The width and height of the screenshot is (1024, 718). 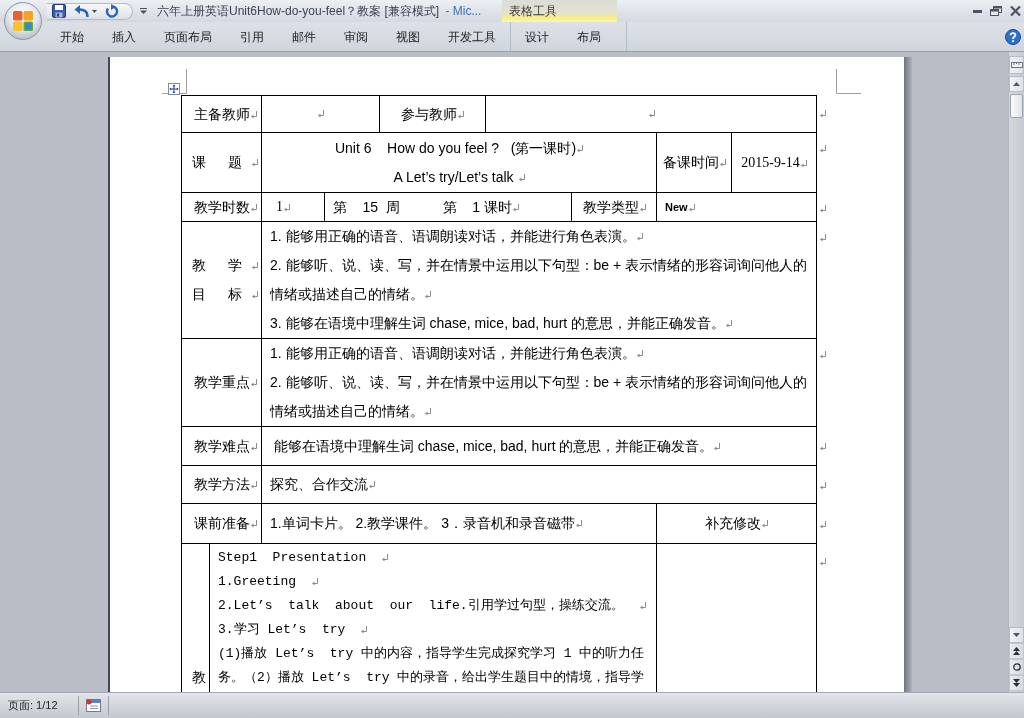 What do you see at coordinates (292, 557) in the screenshot?
I see `cell-text: Step1 Presentation` at bounding box center [292, 557].